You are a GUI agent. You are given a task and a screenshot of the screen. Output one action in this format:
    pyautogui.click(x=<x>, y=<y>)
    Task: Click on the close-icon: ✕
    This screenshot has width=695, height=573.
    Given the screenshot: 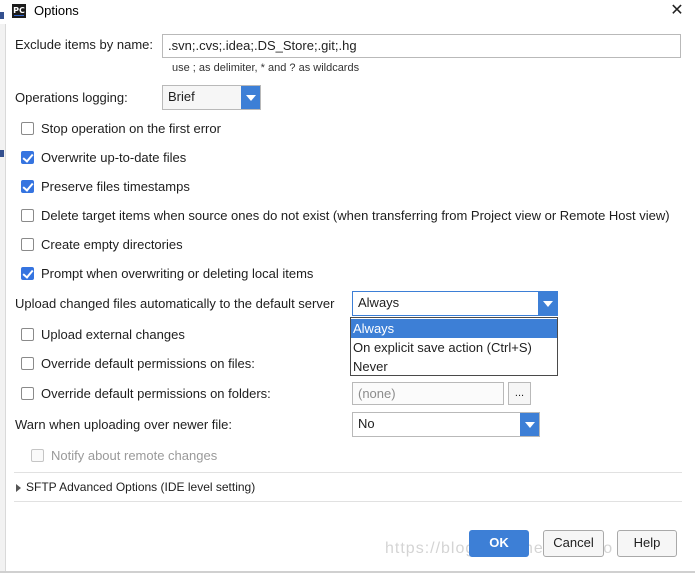 What is the action you would take?
    pyautogui.click(x=677, y=11)
    